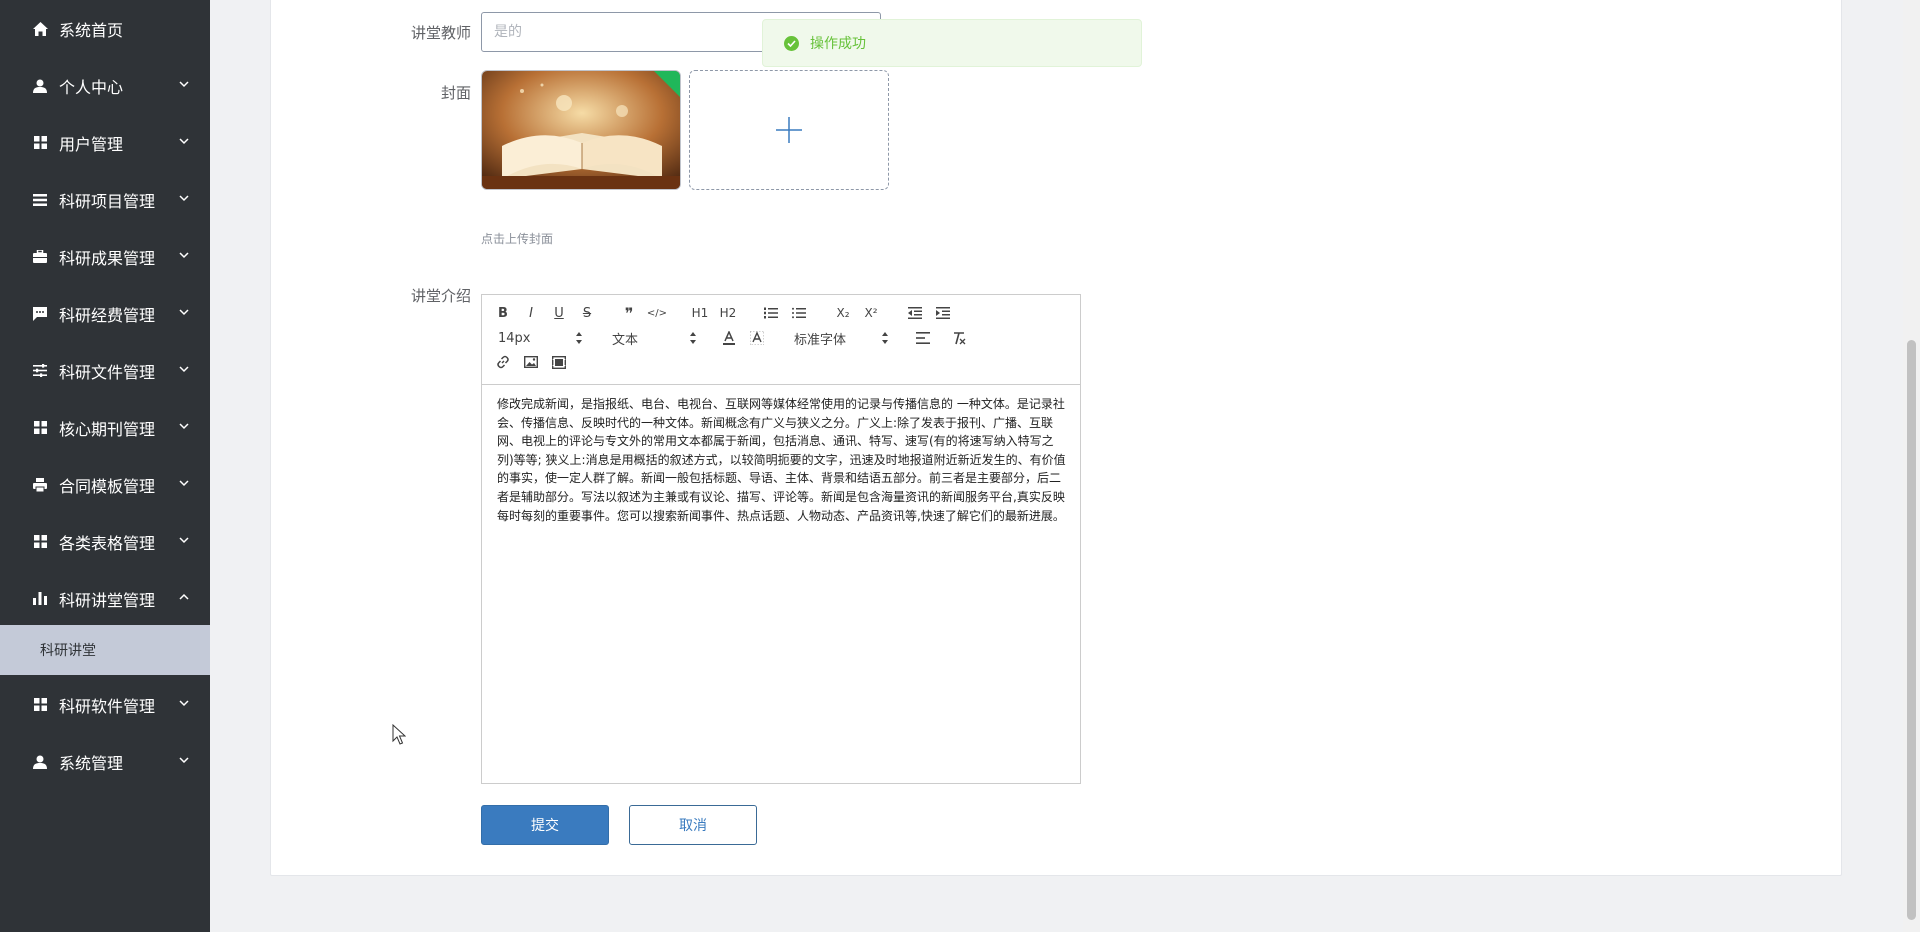 This screenshot has width=1920, height=932. Describe the element at coordinates (184, 596) in the screenshot. I see `chevron-up-icon` at that location.